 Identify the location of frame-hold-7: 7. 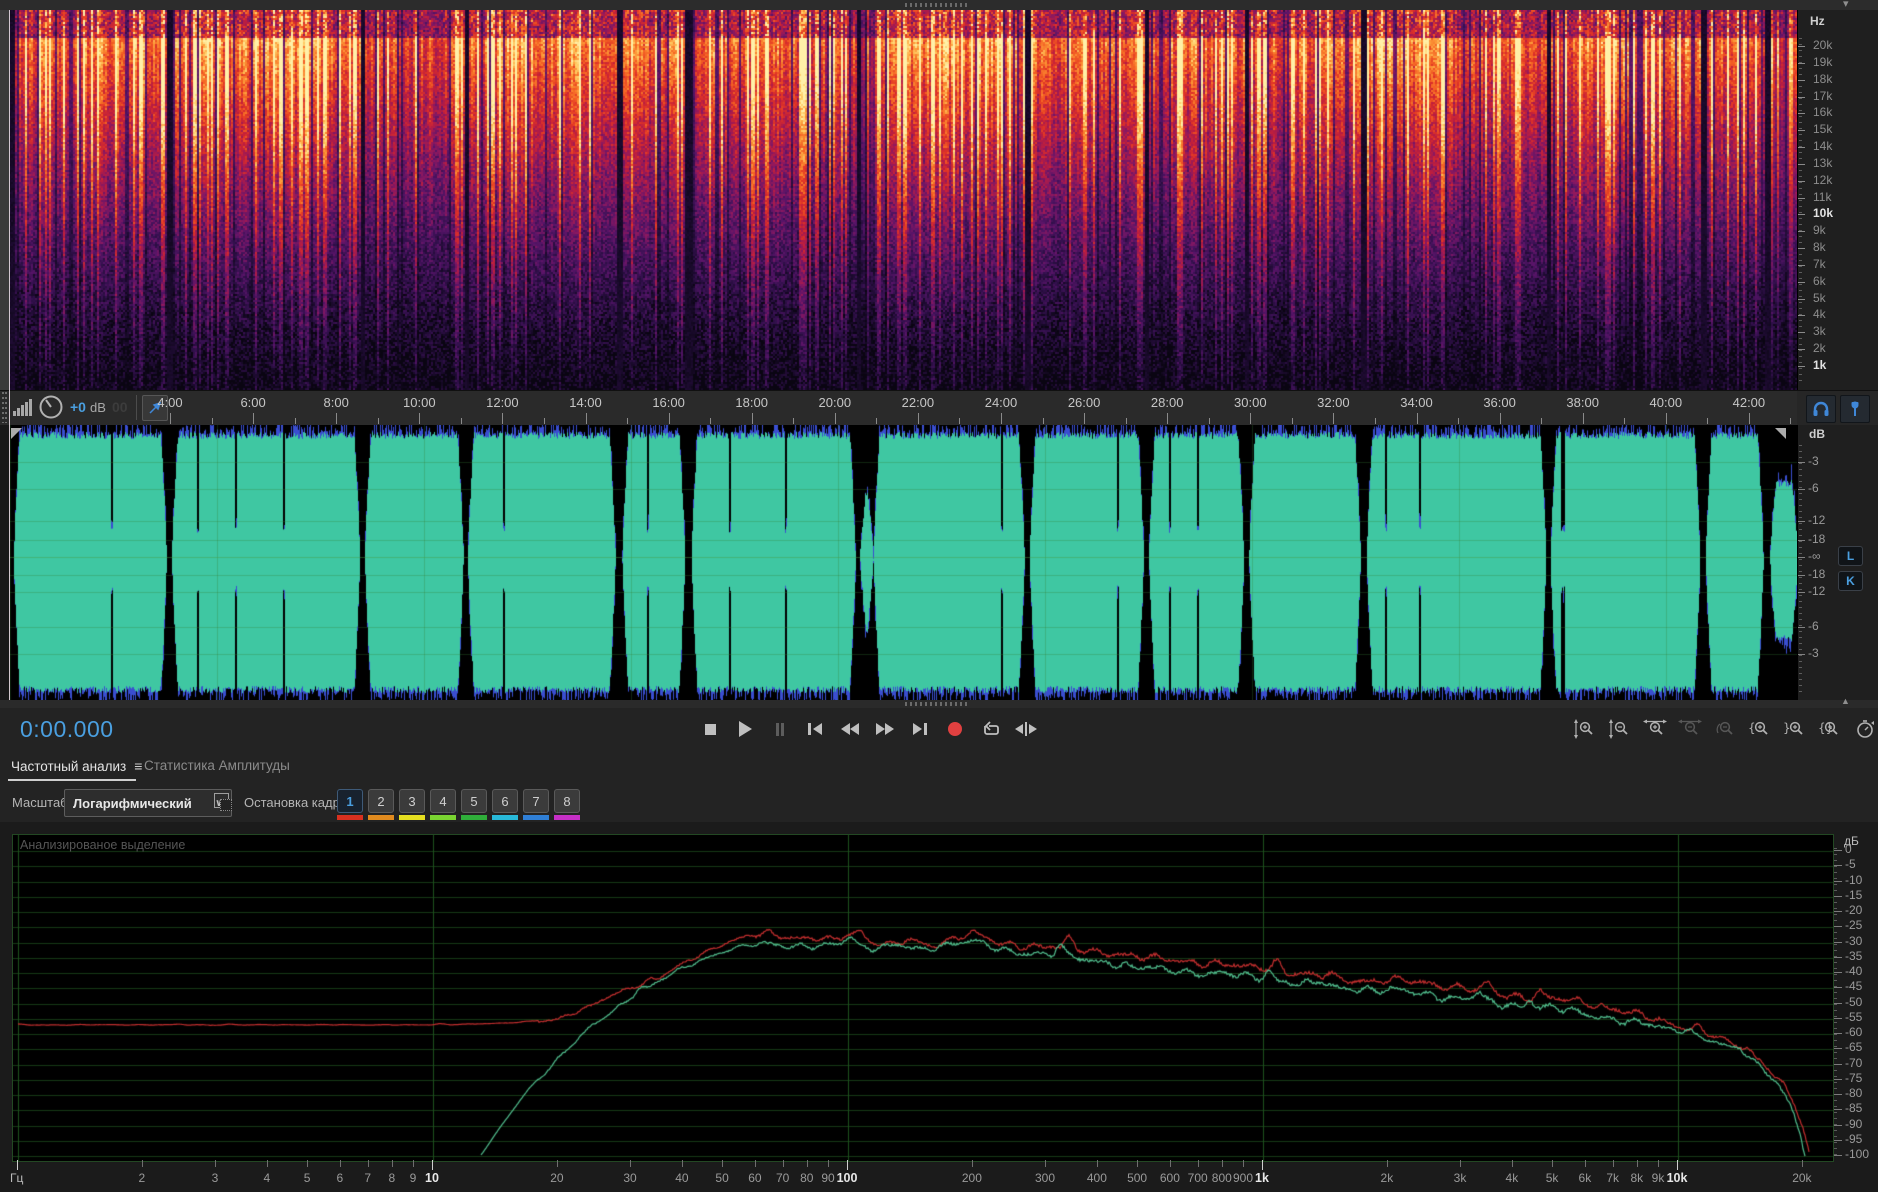
(536, 804).